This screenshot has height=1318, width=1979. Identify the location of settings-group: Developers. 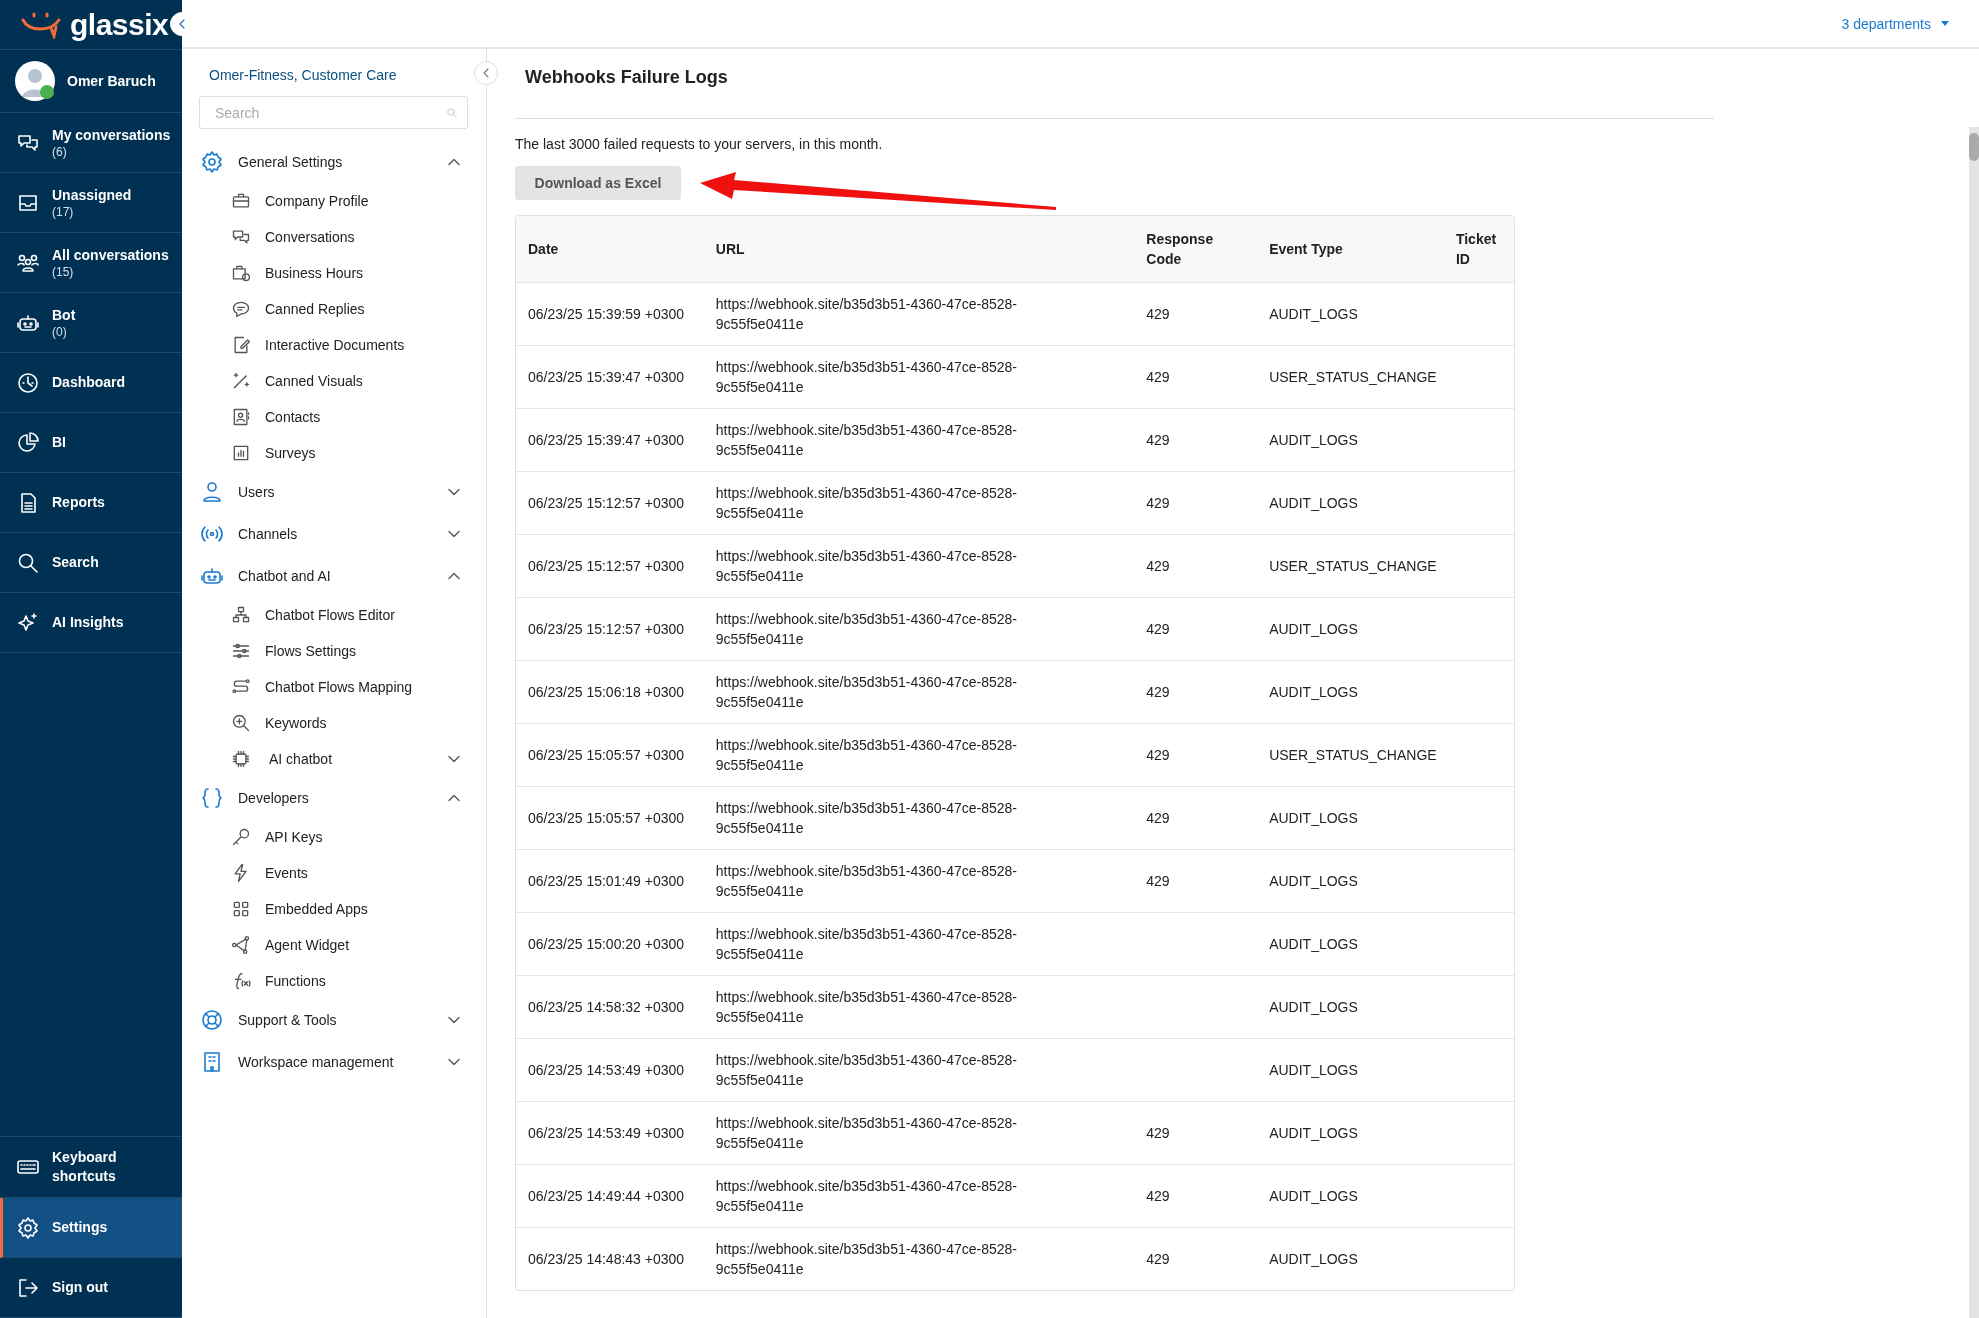
(333, 798).